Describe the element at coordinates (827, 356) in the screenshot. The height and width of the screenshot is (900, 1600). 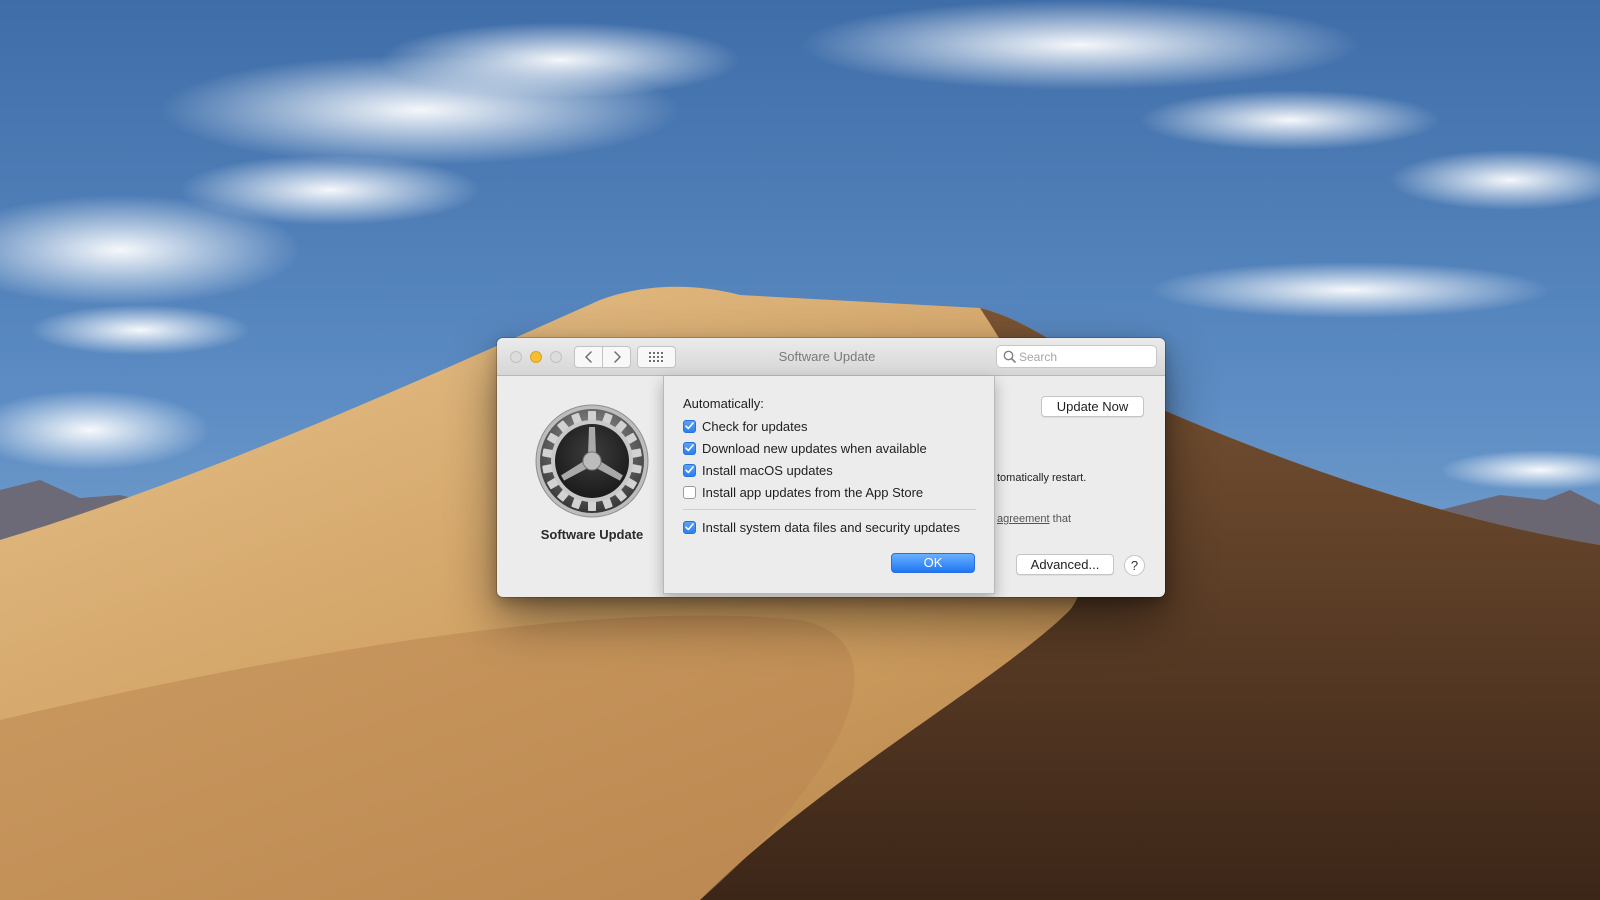
I see `window-title: Software Update` at that location.